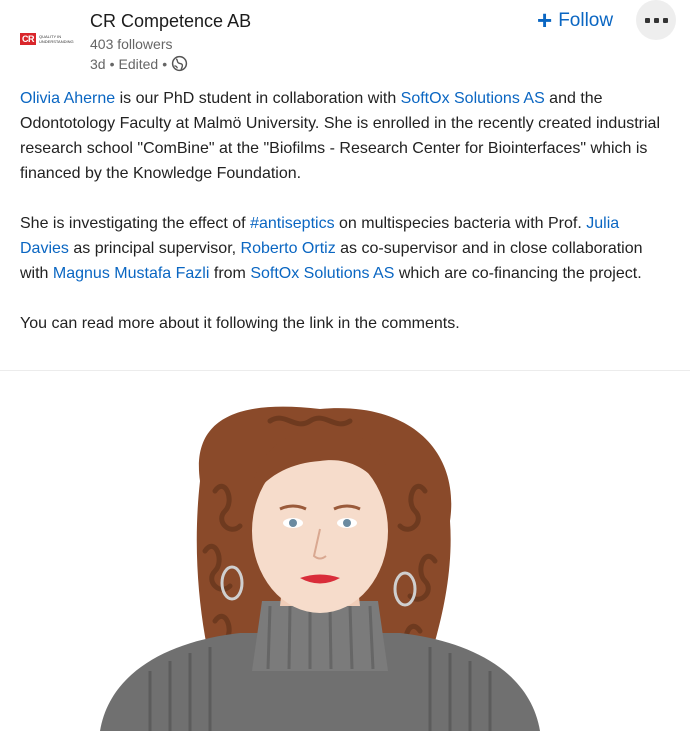 The height and width of the screenshot is (731, 690). Describe the element at coordinates (179, 63) in the screenshot. I see `globe-icon` at that location.